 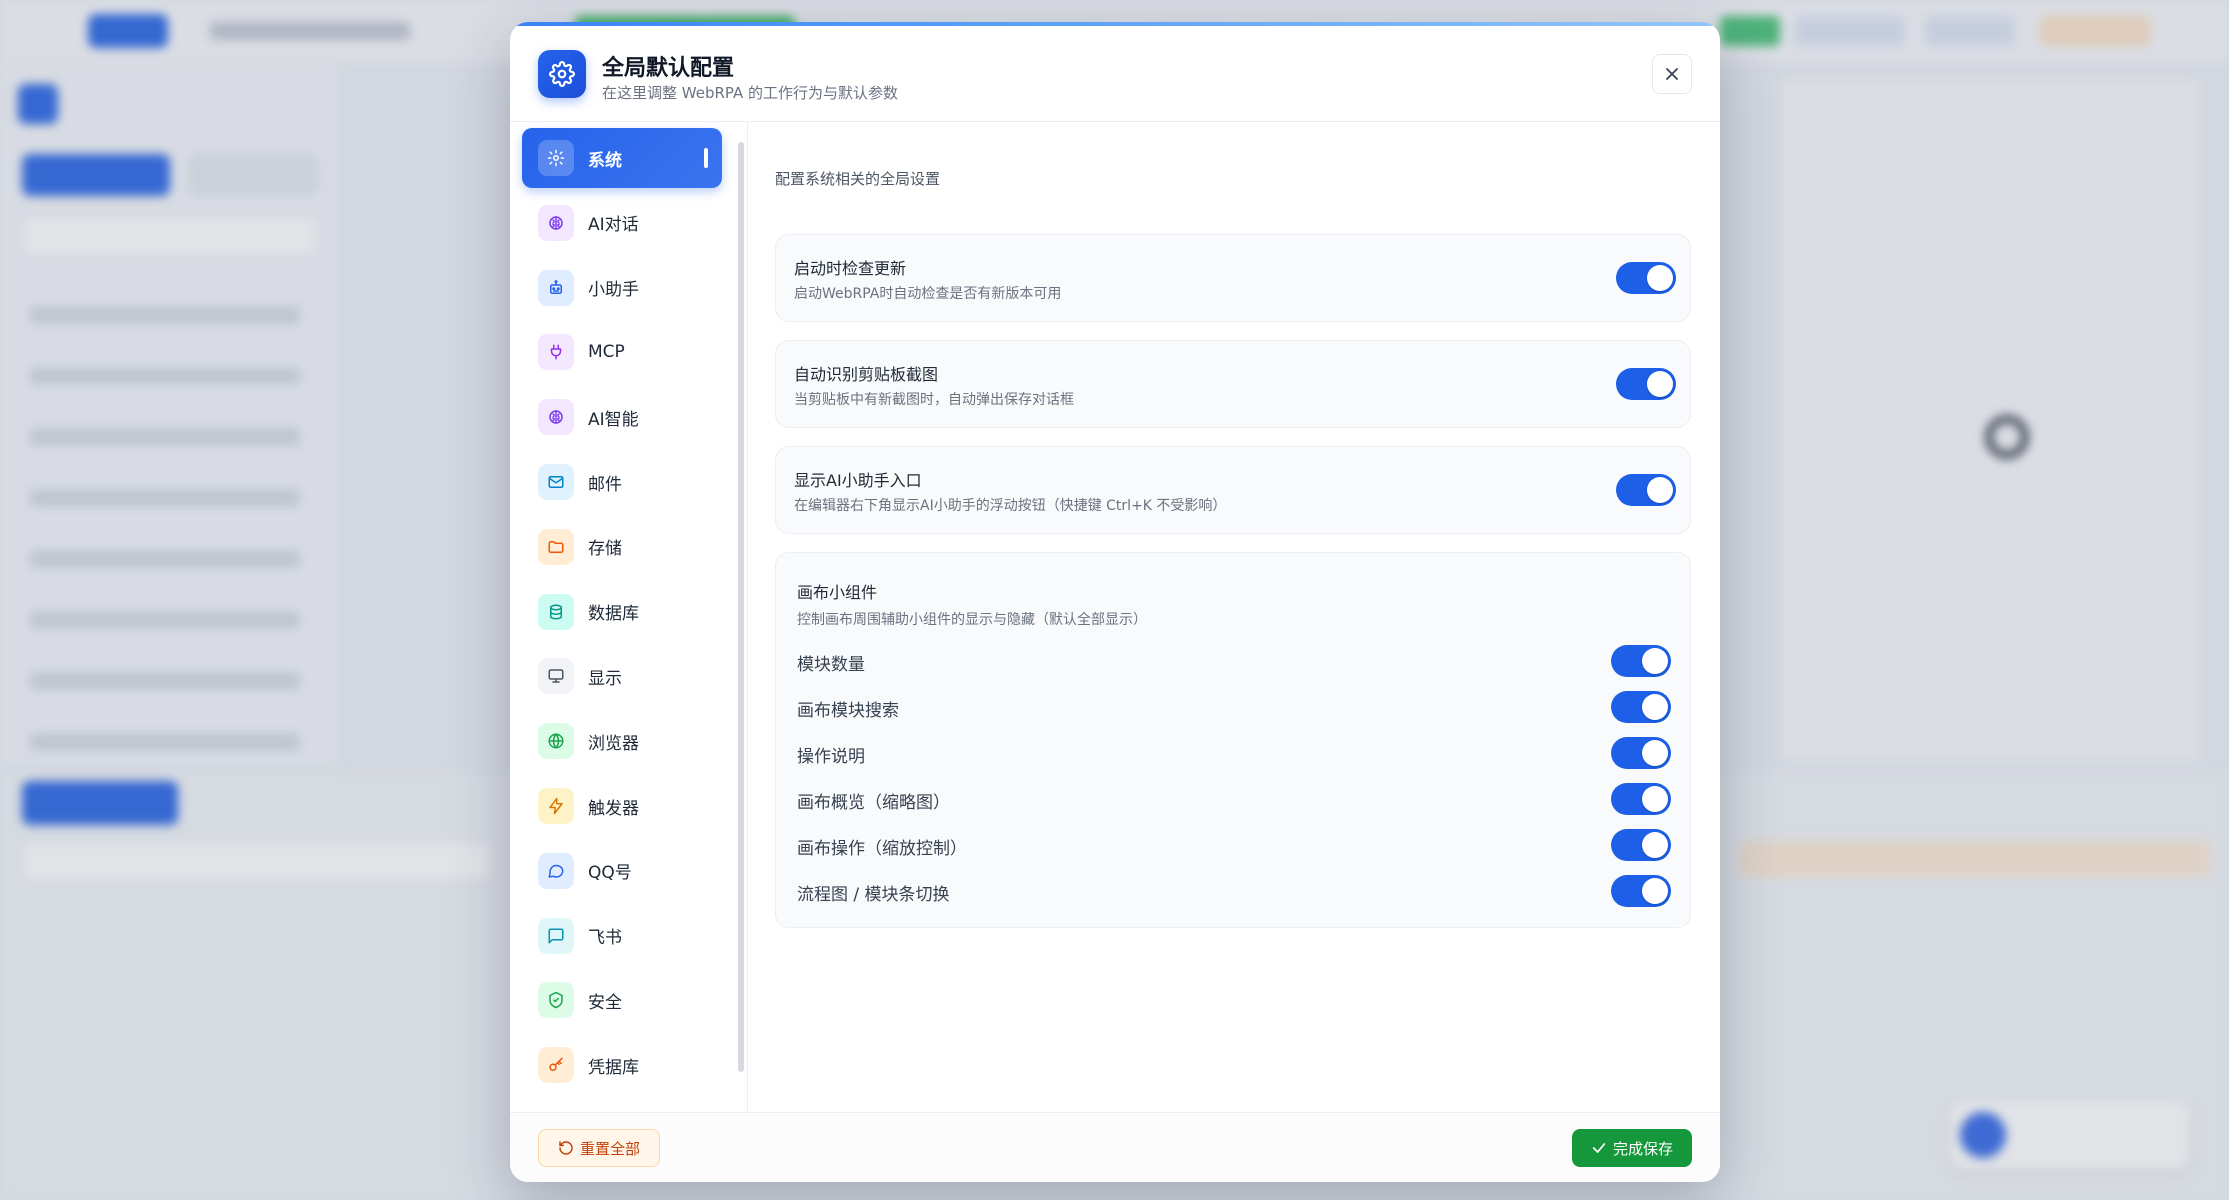 I want to click on nav-item-8: 显示, so click(x=622, y=676).